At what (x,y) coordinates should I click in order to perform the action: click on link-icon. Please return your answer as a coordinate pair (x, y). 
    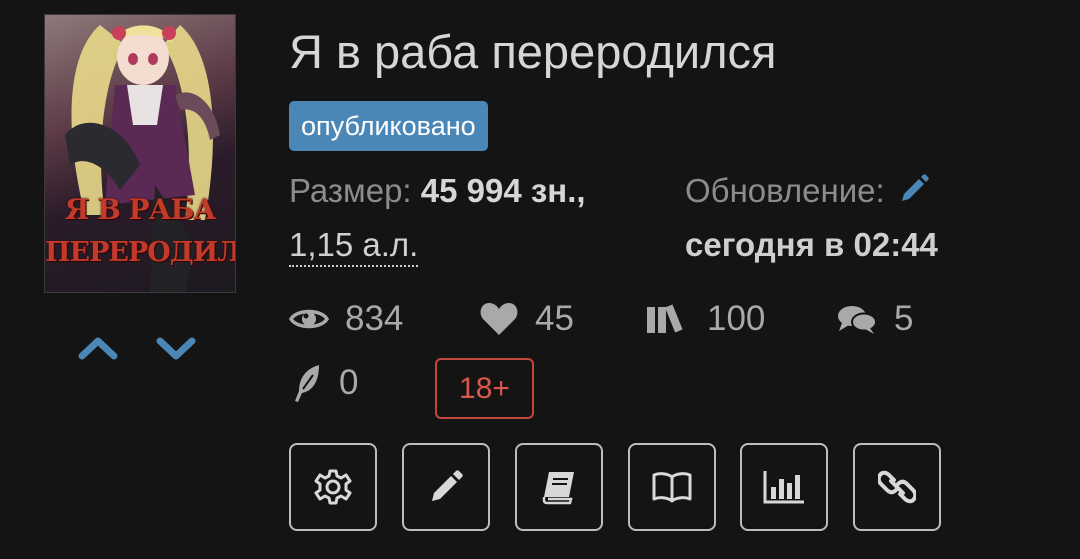
    Looking at the image, I should click on (897, 487).